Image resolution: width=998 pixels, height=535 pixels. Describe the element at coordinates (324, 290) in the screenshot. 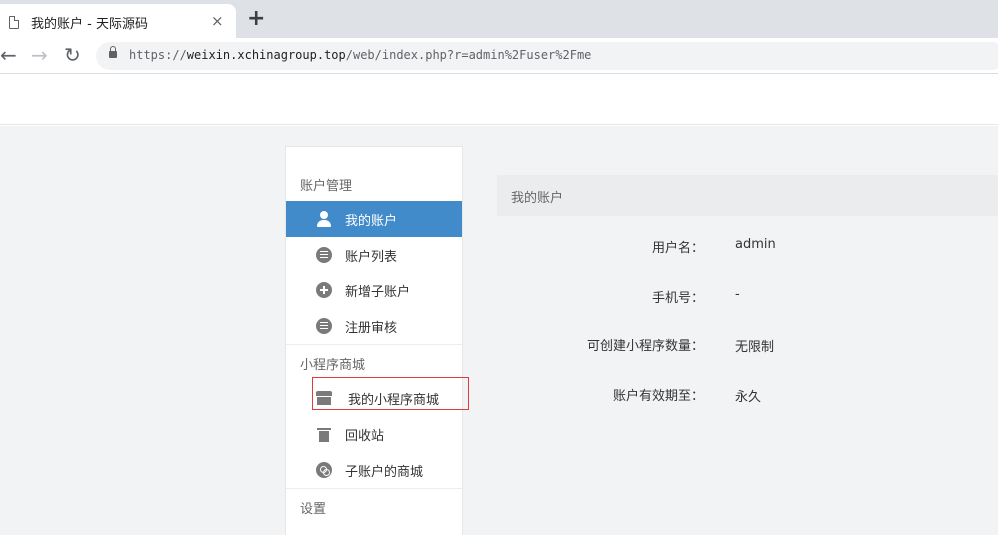

I see `plus-icon` at that location.